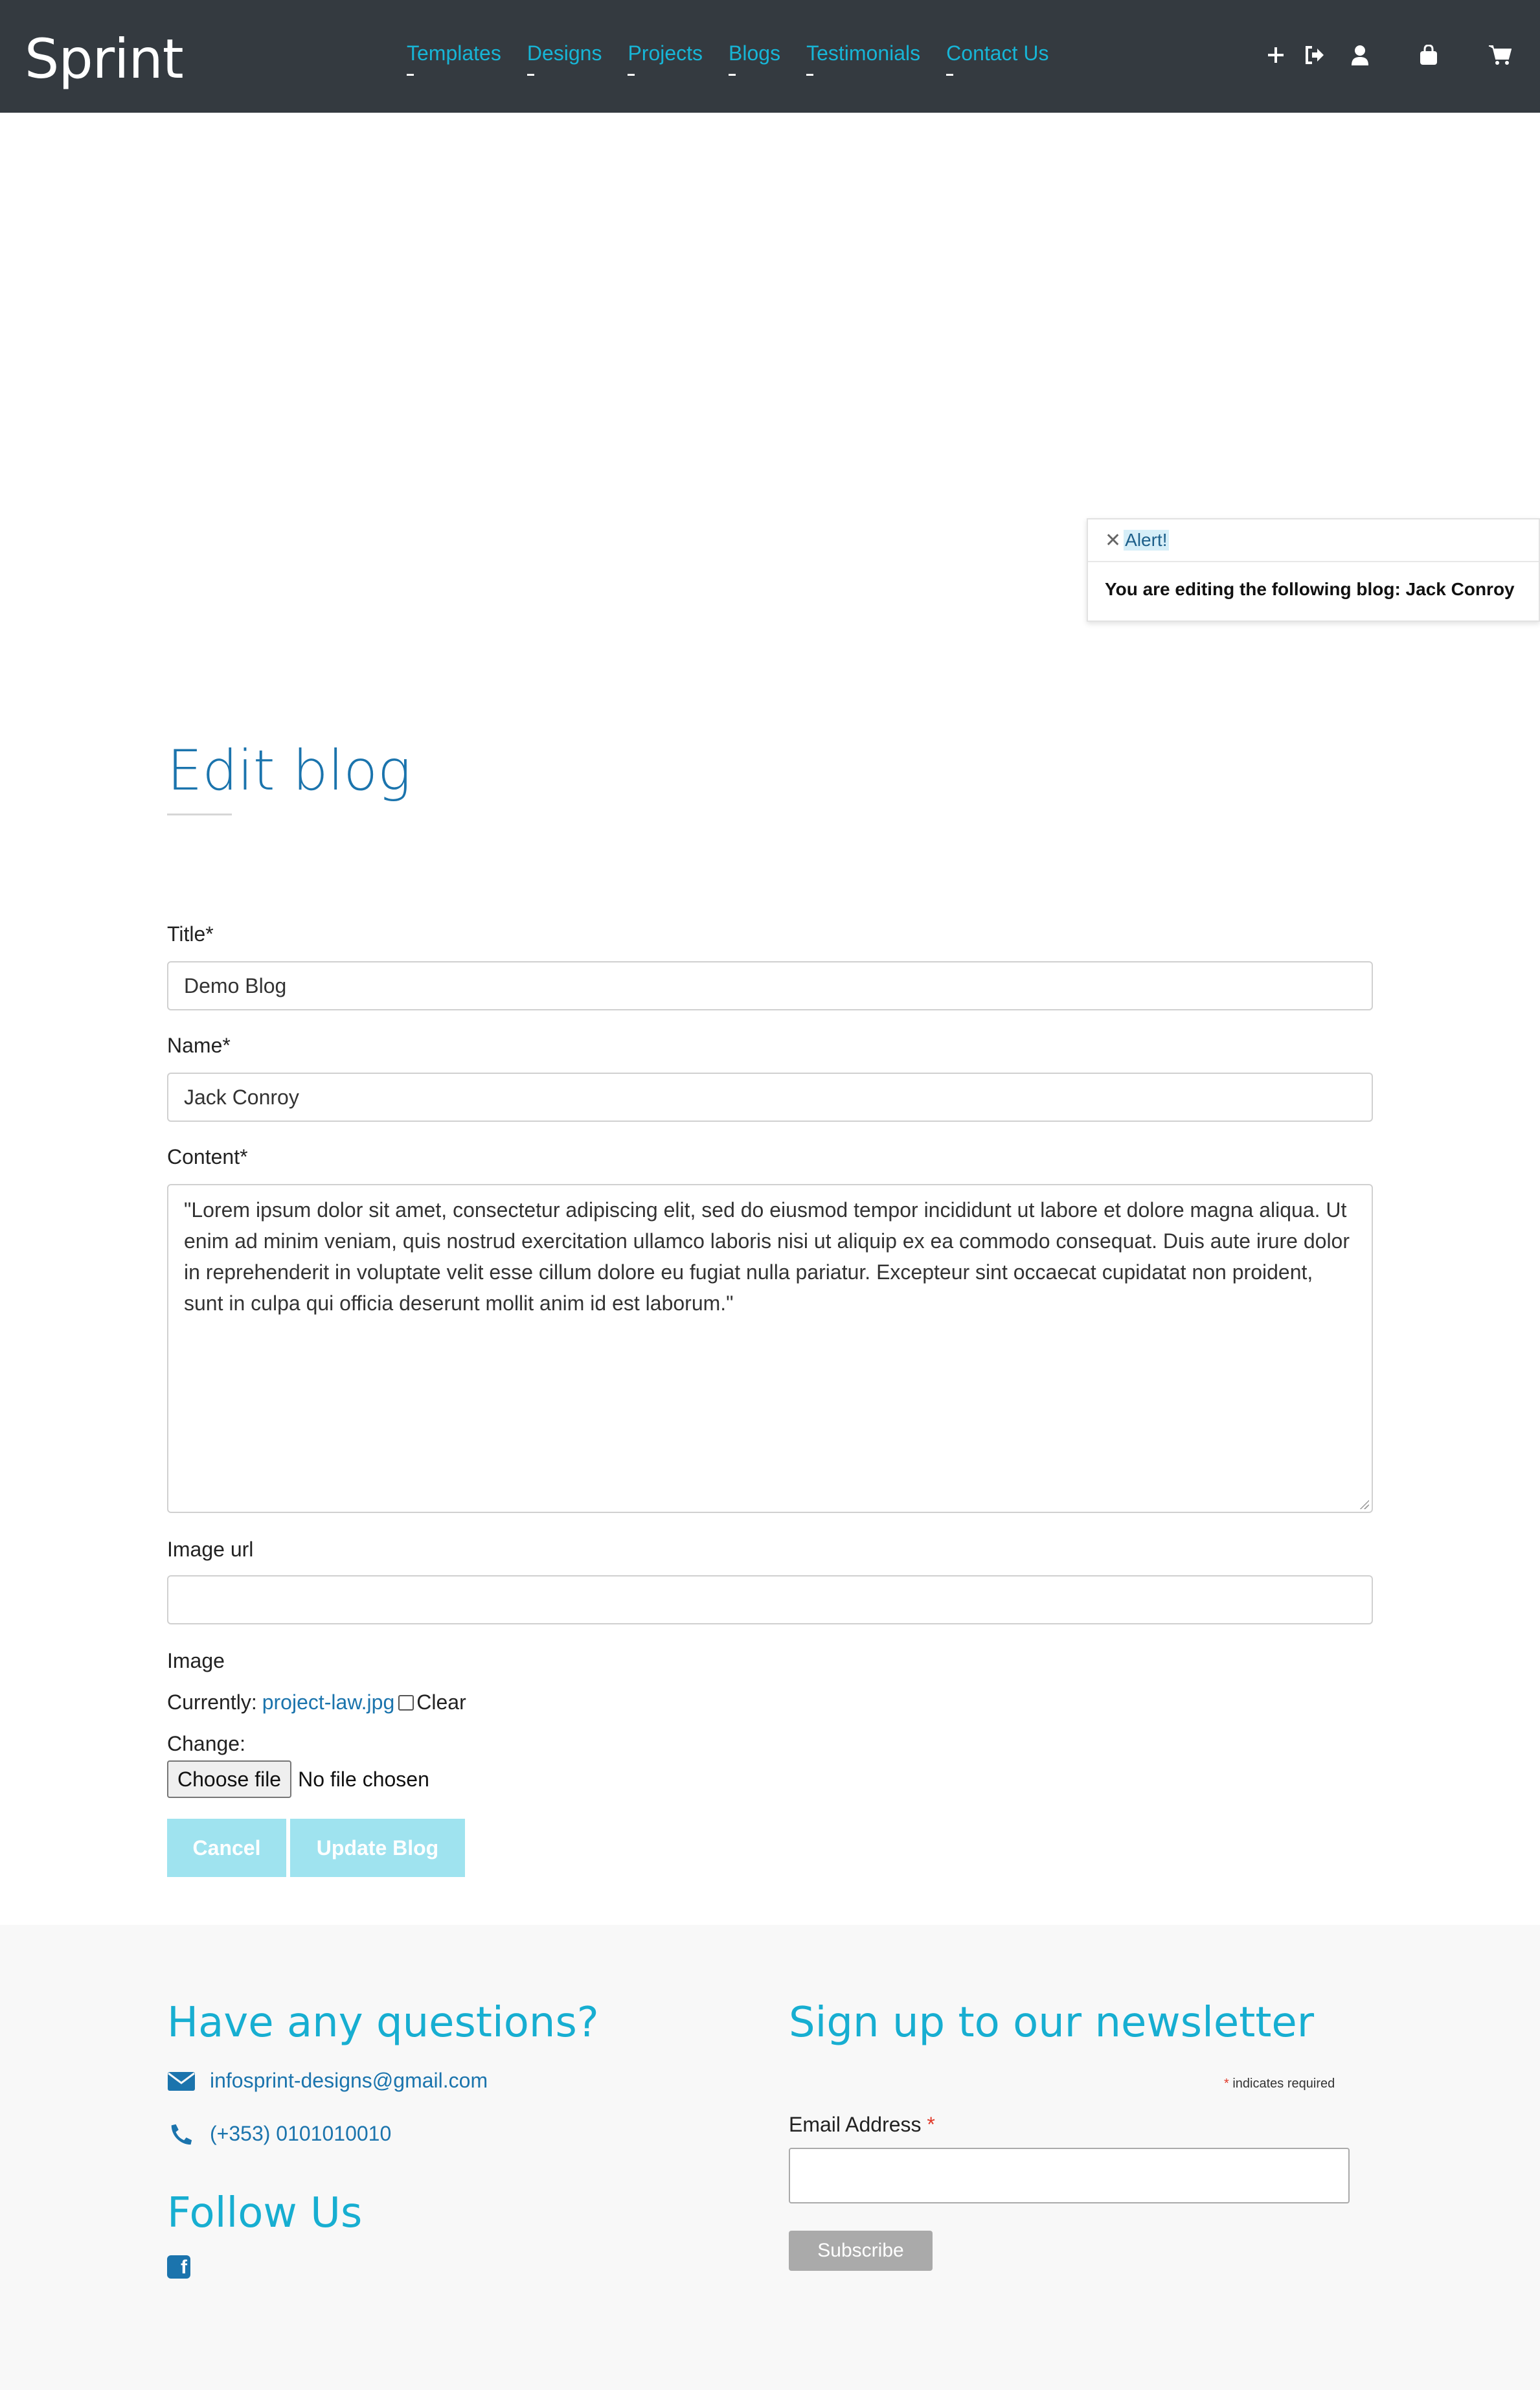  I want to click on cancel-button: Cancel, so click(226, 1848).